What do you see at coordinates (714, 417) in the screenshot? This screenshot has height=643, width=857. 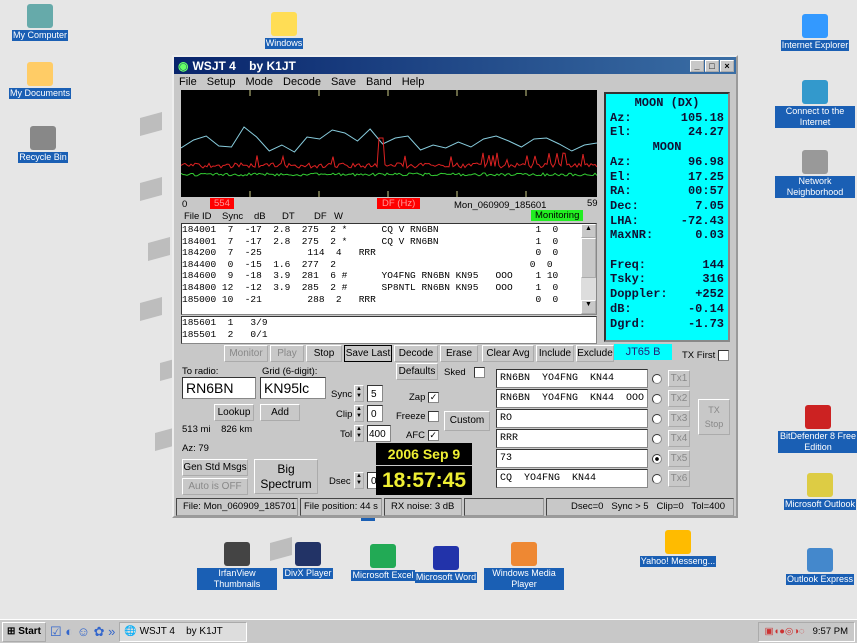 I see `tx-stop-button: TX Stop` at bounding box center [714, 417].